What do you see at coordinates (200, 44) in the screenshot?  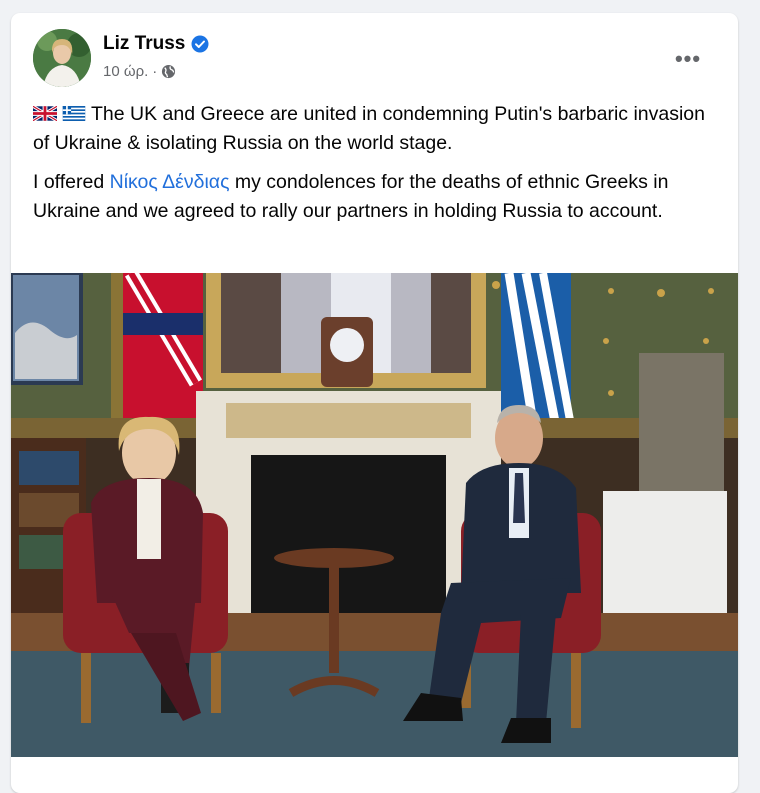 I see `verified-badge-icon` at bounding box center [200, 44].